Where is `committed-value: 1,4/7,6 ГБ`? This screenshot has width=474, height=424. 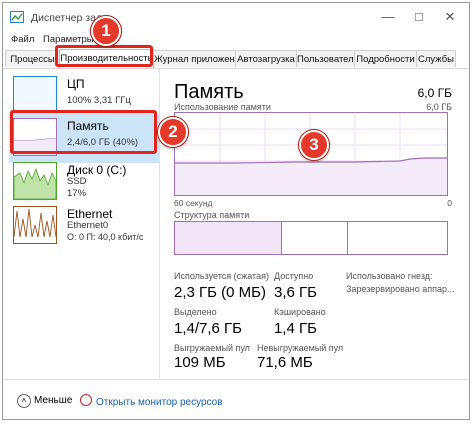 committed-value: 1,4/7,6 ГБ is located at coordinates (208, 328).